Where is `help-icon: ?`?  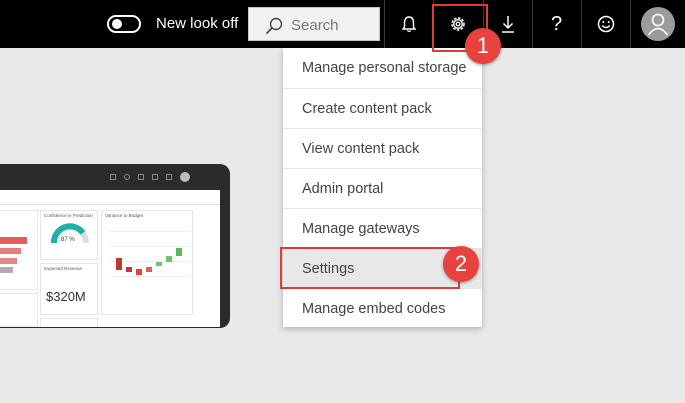
help-icon: ? is located at coordinates (556, 23).